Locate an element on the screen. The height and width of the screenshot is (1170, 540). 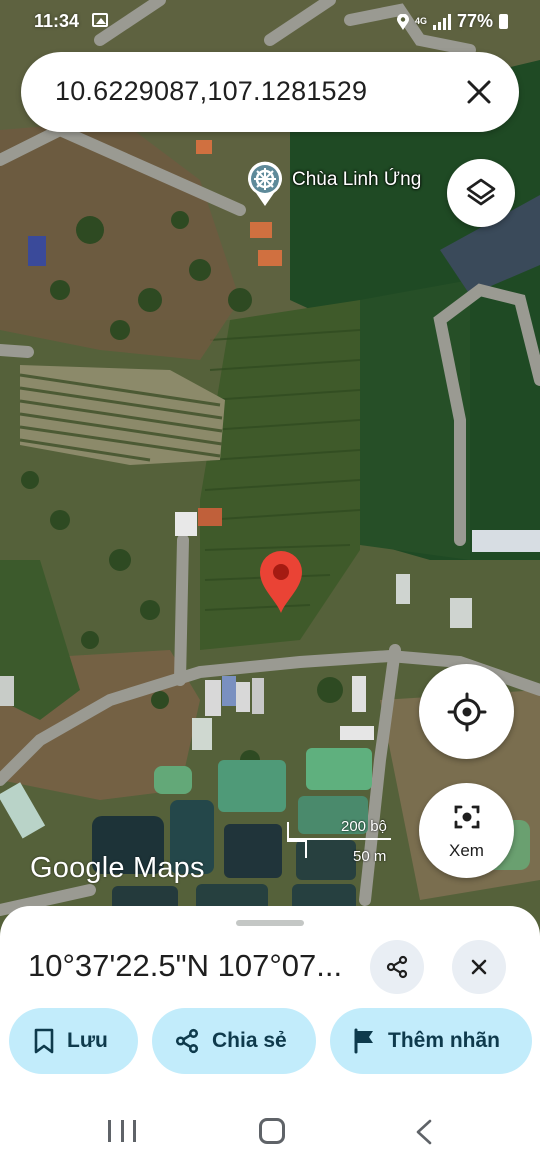
dharma-wheel-icon is located at coordinates (265, 183).